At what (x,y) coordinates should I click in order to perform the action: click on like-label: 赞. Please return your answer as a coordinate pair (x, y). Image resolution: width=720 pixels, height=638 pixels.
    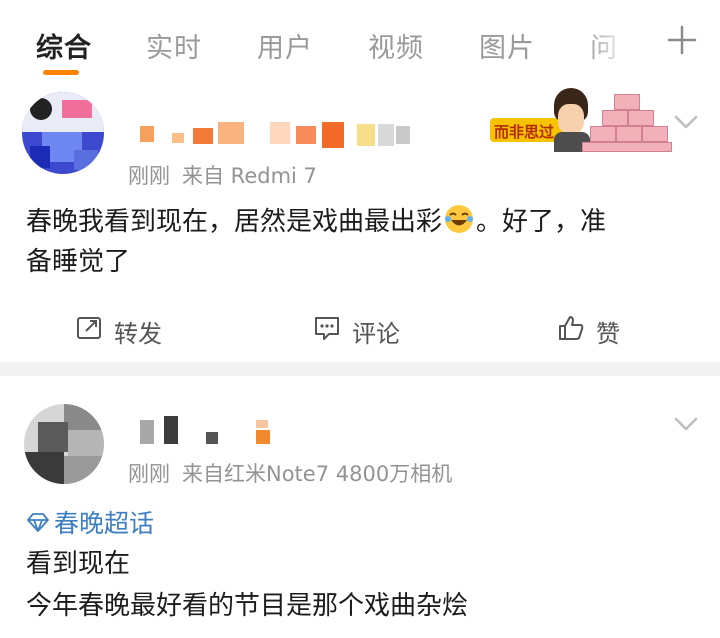
    Looking at the image, I should click on (608, 333).